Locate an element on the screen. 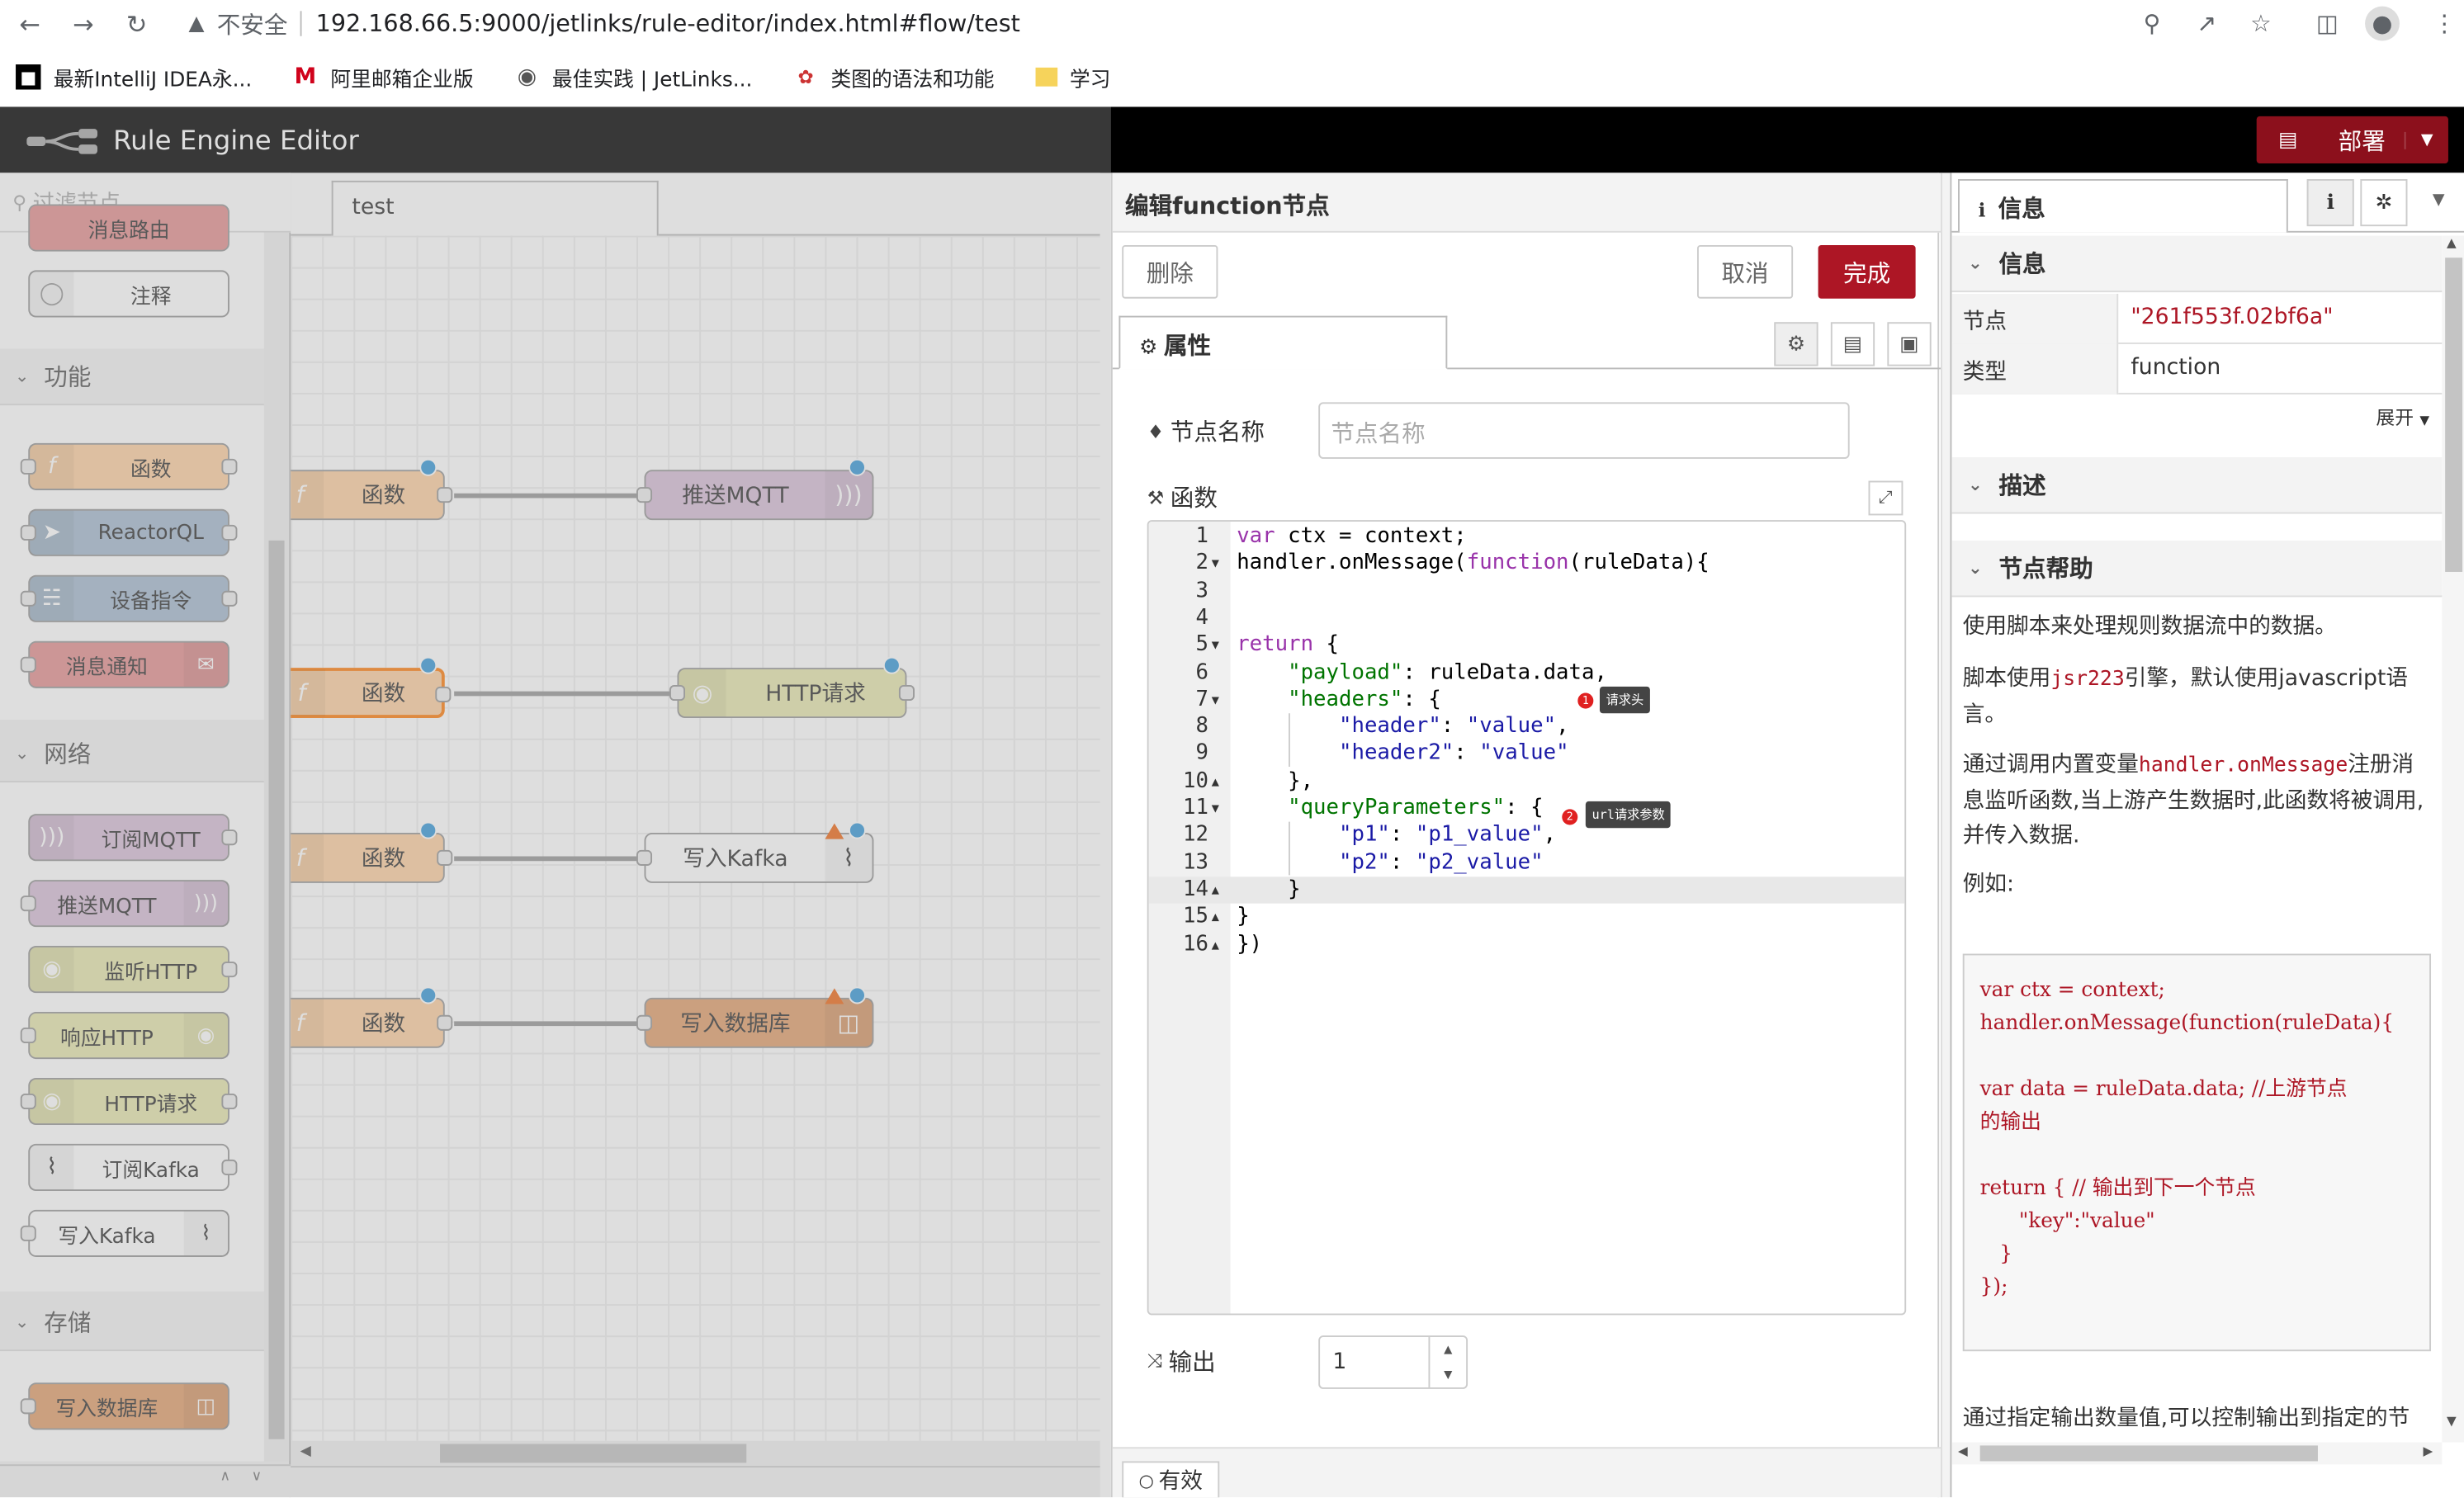  scroll-down-icon: ▼ is located at coordinates (2452, 1421).